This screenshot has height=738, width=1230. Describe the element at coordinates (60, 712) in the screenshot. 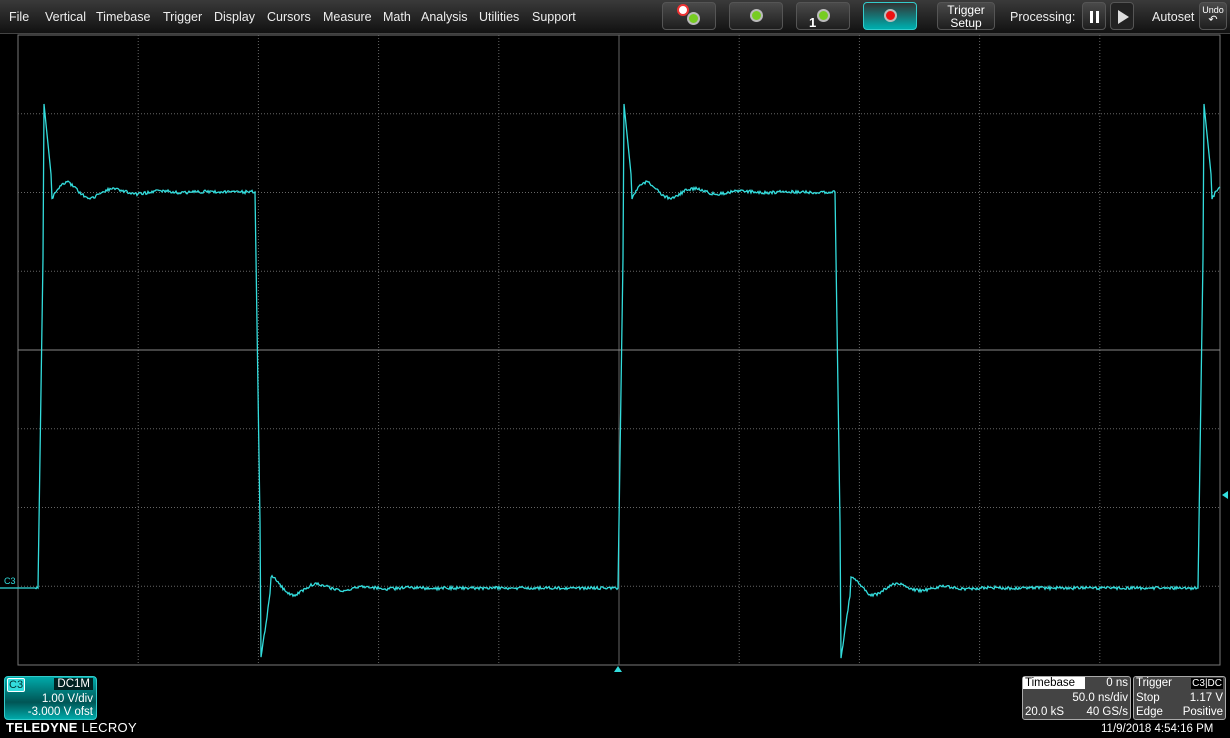

I see `channel-offset: -3.000 V ofst` at that location.